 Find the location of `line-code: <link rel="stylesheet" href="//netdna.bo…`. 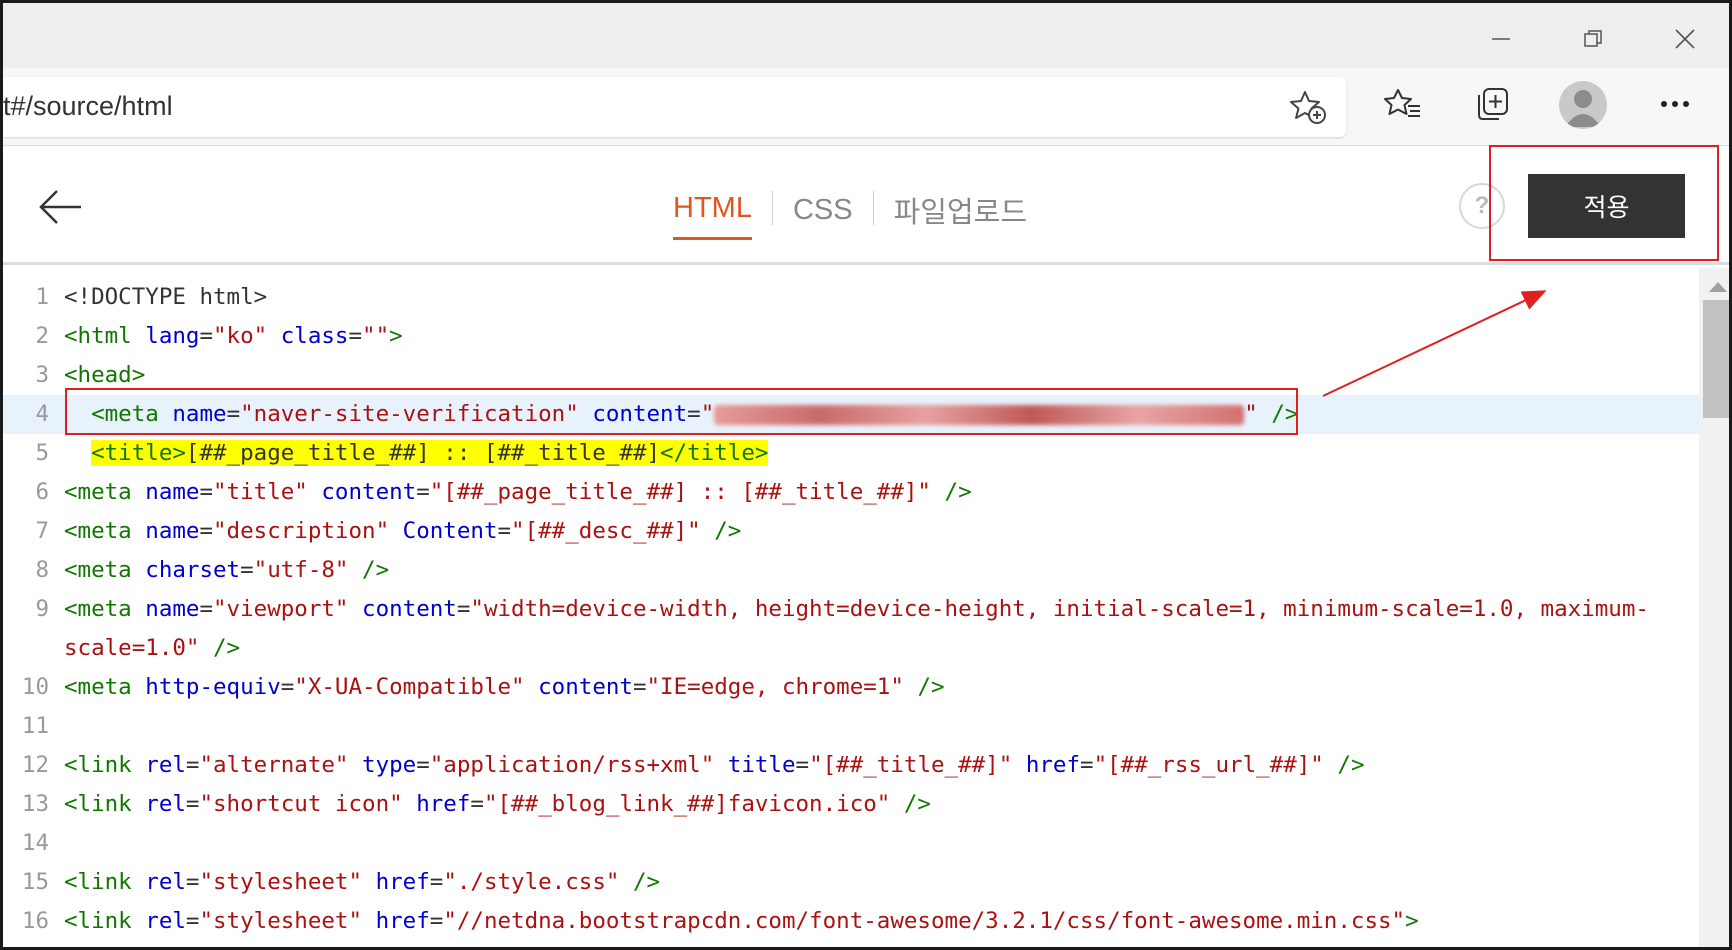

line-code: <link rel="stylesheet" href="//netdna.bo… is located at coordinates (741, 921).